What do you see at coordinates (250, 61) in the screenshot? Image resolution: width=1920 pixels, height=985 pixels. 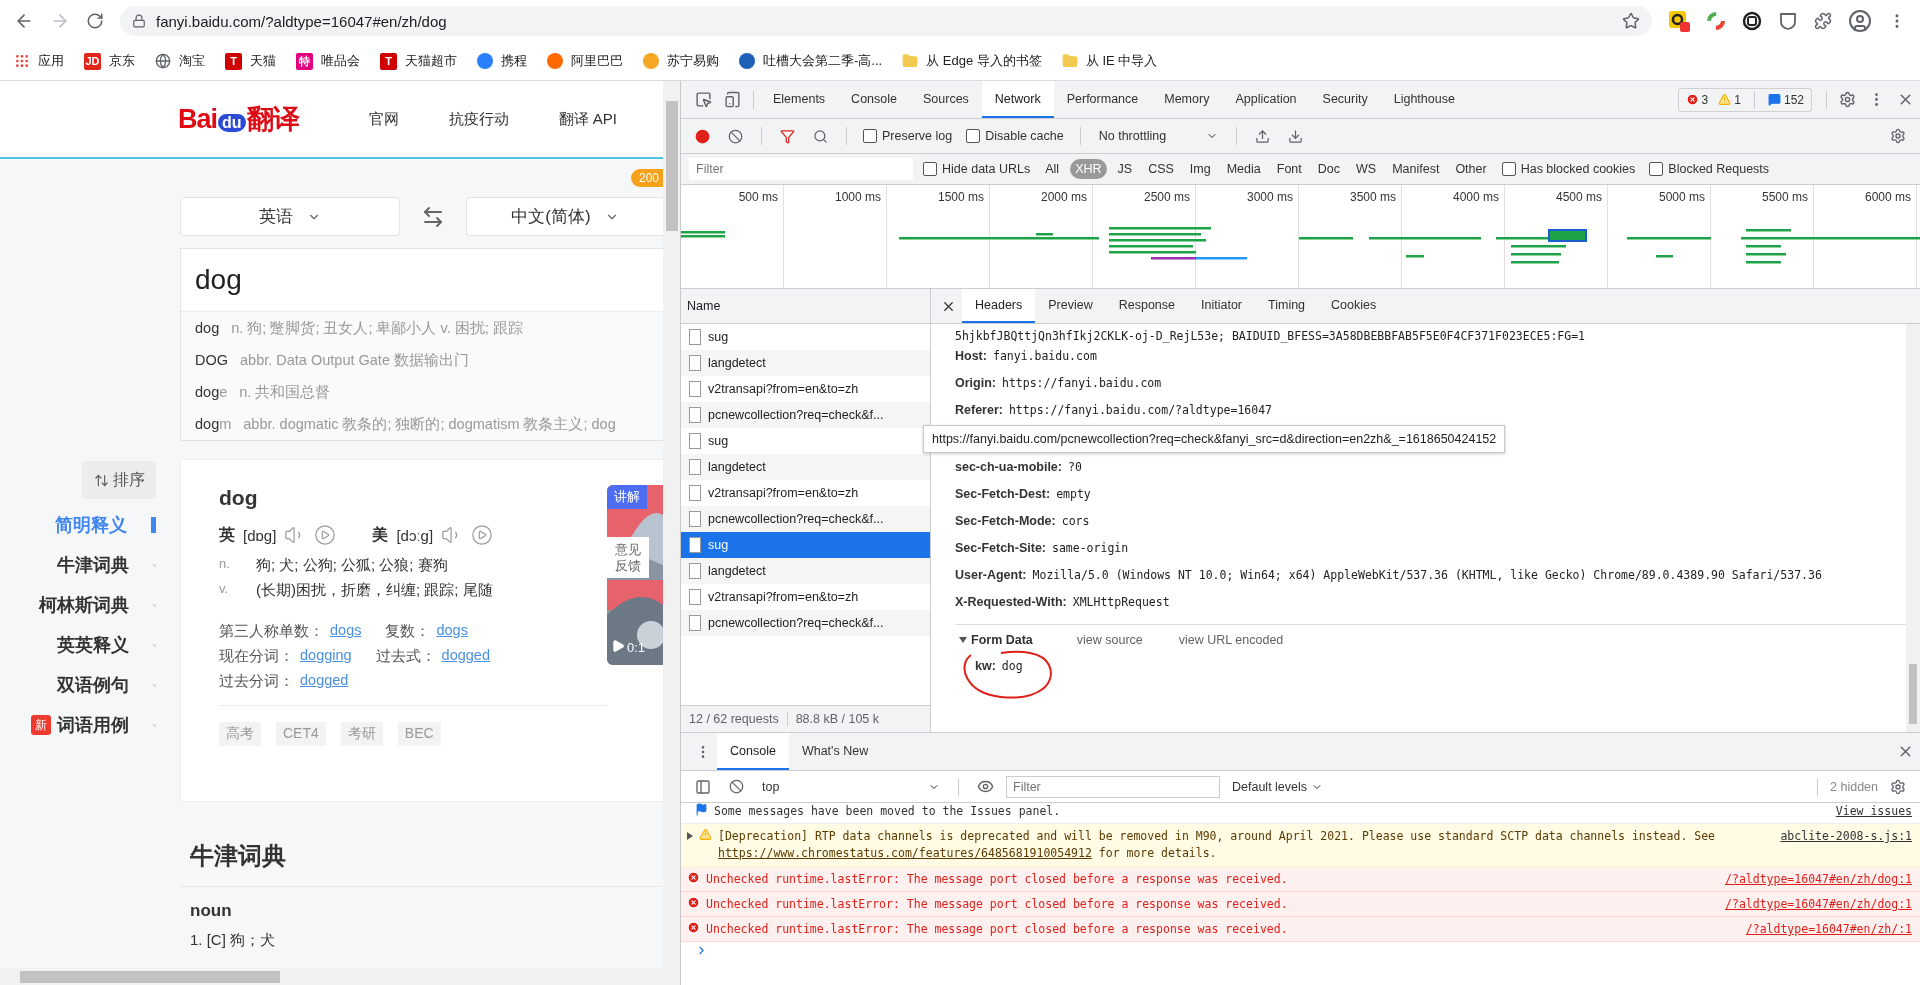 I see `bookmark: T 天猫` at bounding box center [250, 61].